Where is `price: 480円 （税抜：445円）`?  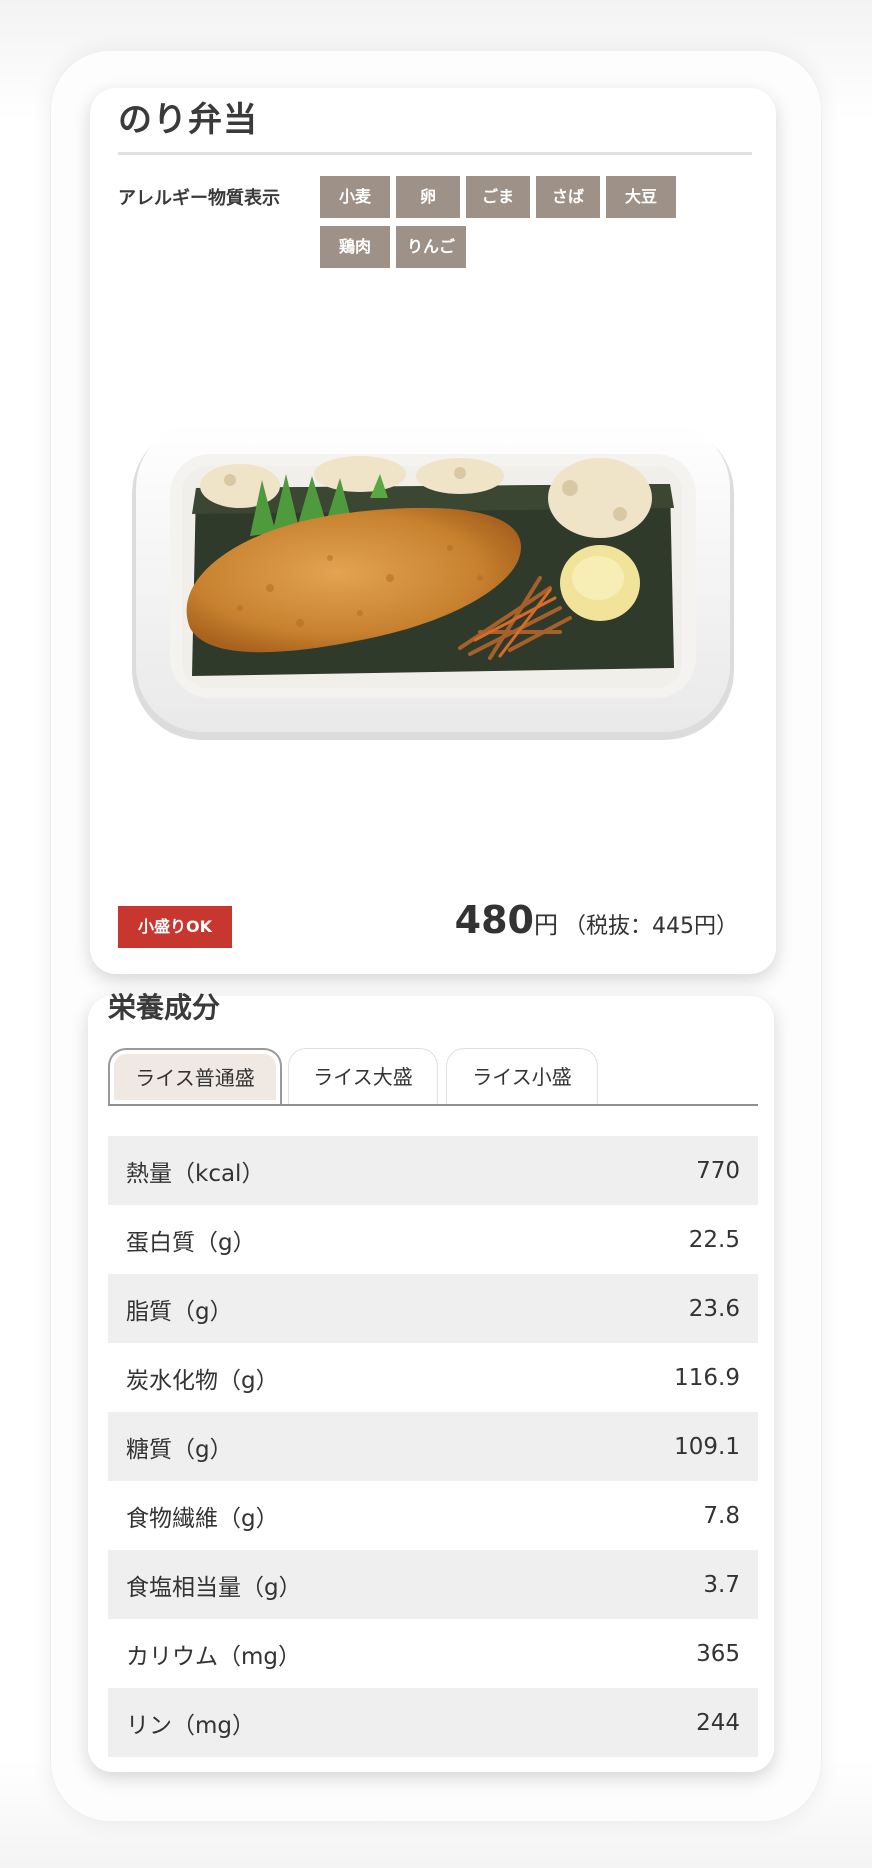 price: 480円 （税抜：445円） is located at coordinates (596, 920).